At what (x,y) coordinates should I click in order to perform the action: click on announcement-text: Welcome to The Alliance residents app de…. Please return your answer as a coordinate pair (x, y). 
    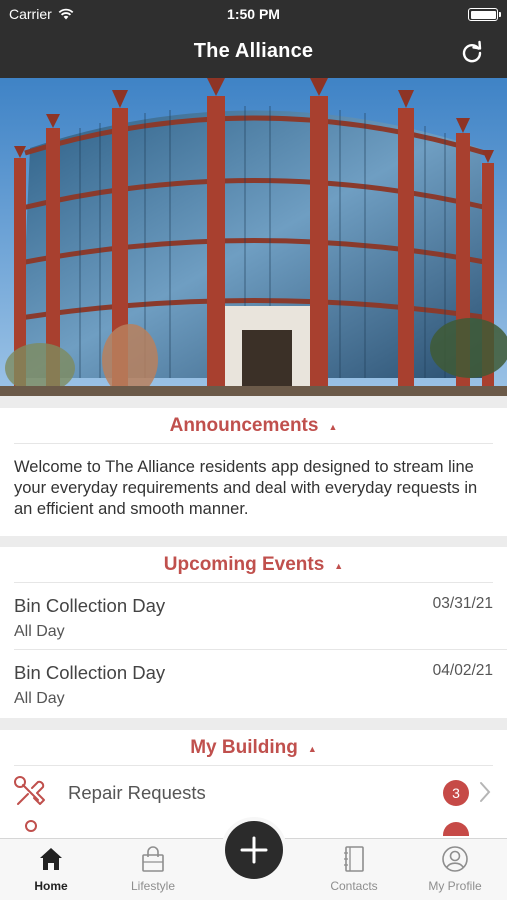
    Looking at the image, I should click on (246, 488).